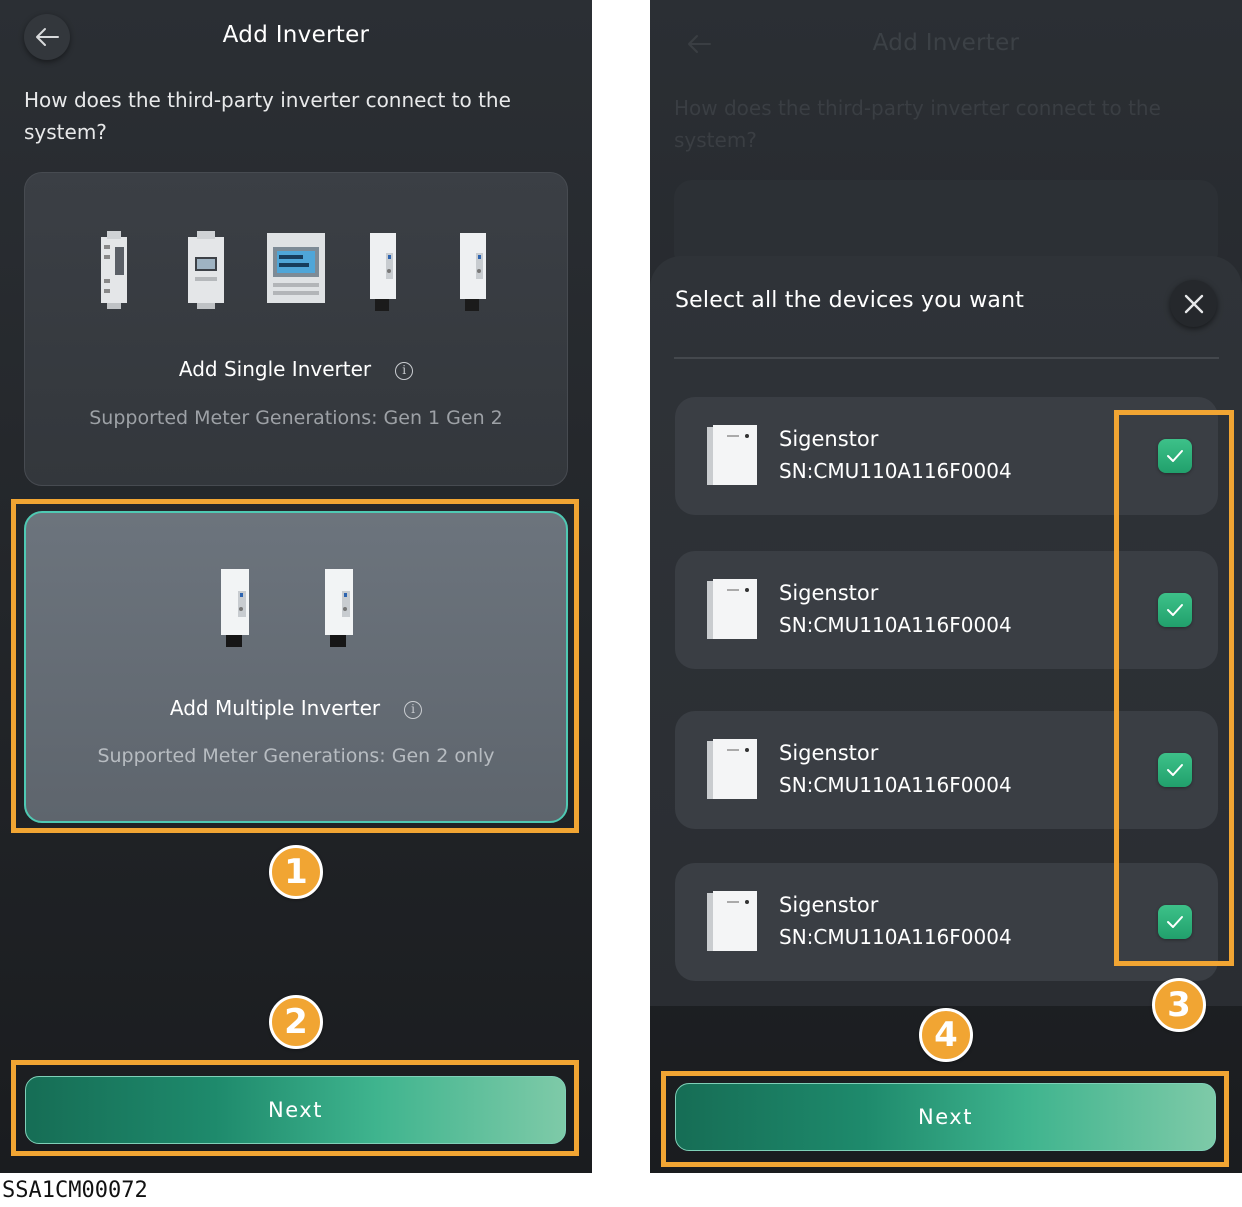 The width and height of the screenshot is (1242, 1207). I want to click on step-badge-2: 2, so click(296, 1022).